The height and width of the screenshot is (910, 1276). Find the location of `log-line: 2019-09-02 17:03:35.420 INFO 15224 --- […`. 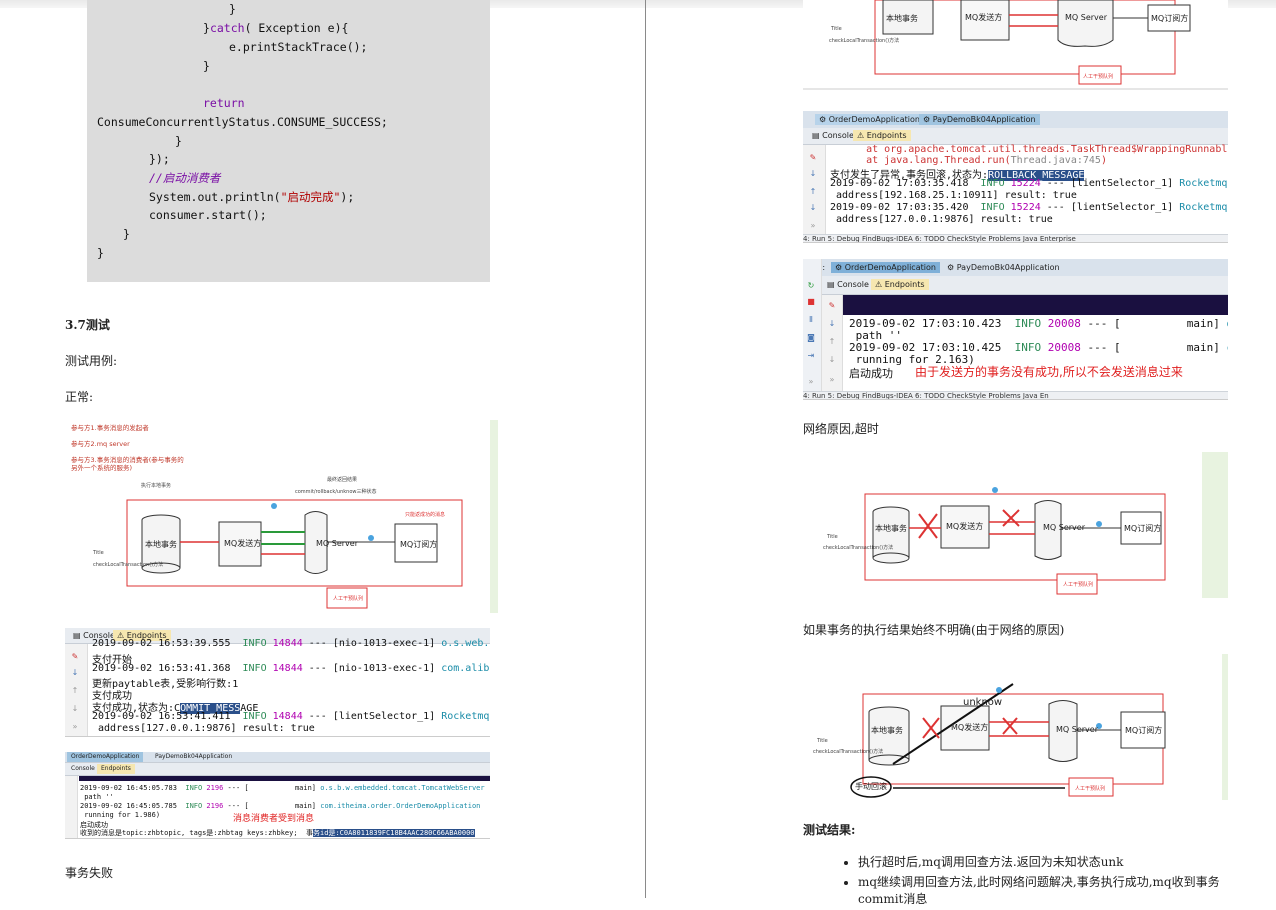

log-line: 2019-09-02 17:03:35.420 INFO 15224 --- [… is located at coordinates (1029, 207).